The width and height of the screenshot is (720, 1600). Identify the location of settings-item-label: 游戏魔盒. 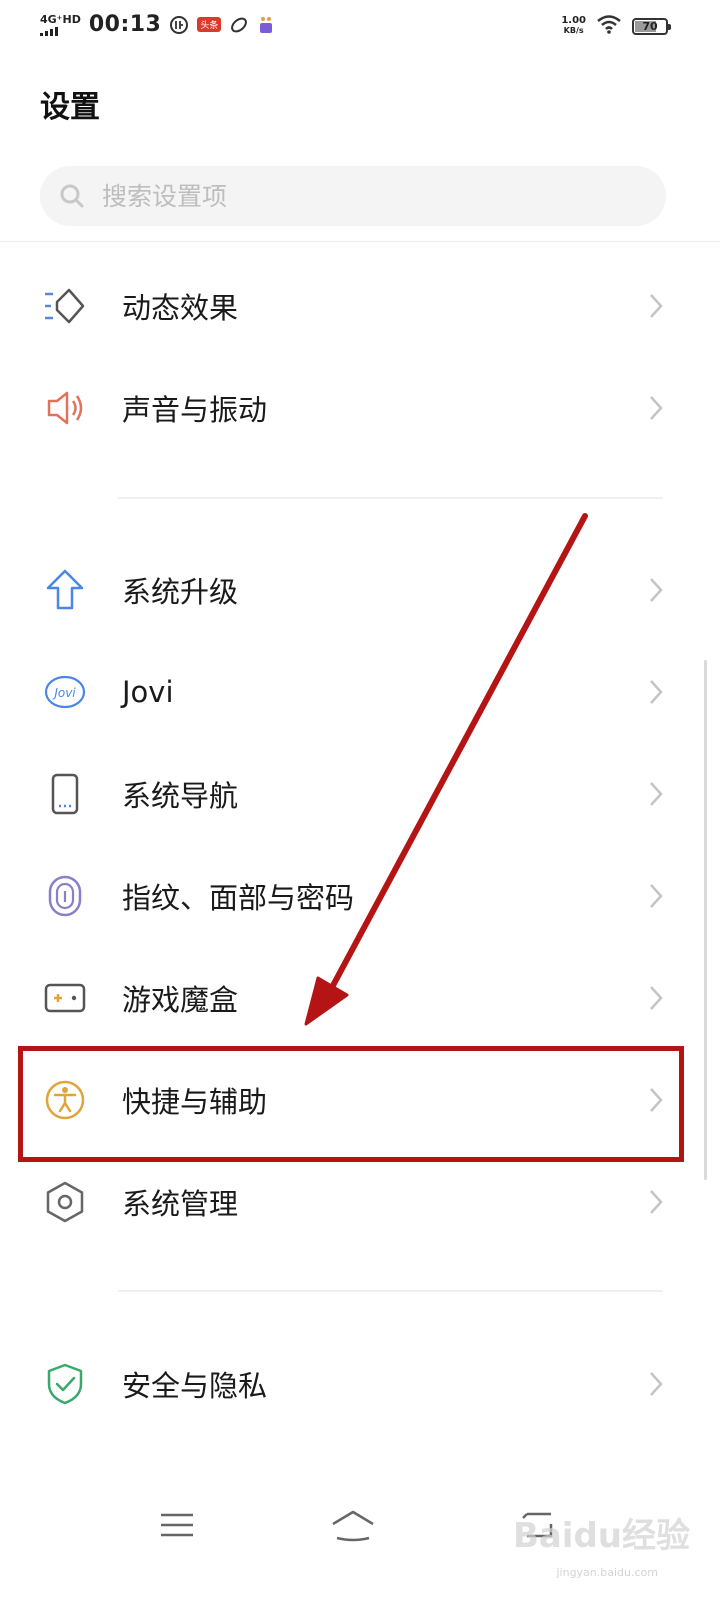
(180, 1000).